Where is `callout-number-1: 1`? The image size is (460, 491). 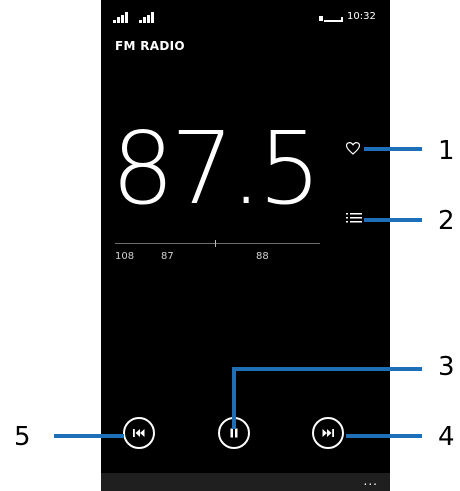 callout-number-1: 1 is located at coordinates (446, 151).